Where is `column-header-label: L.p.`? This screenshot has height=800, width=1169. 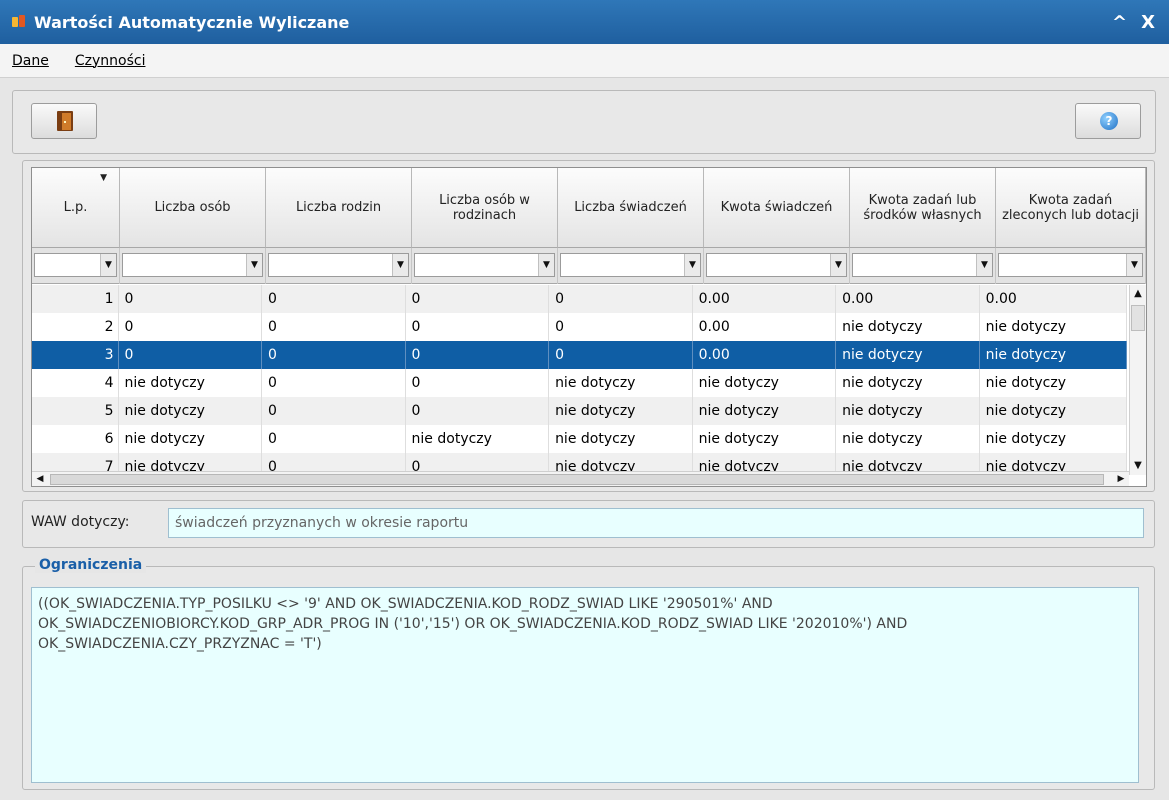 column-header-label: L.p. is located at coordinates (75, 207).